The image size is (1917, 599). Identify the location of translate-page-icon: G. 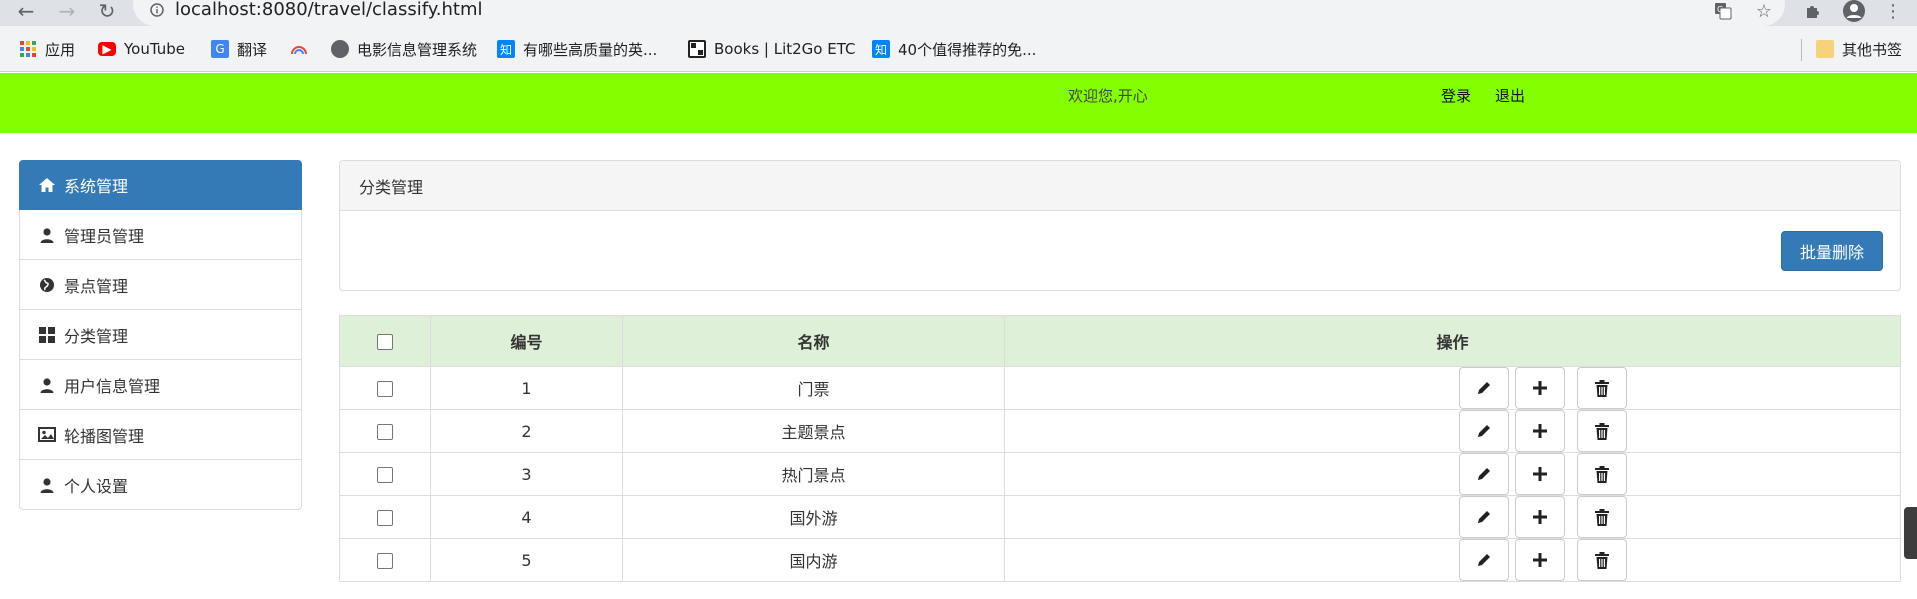
(1723, 11).